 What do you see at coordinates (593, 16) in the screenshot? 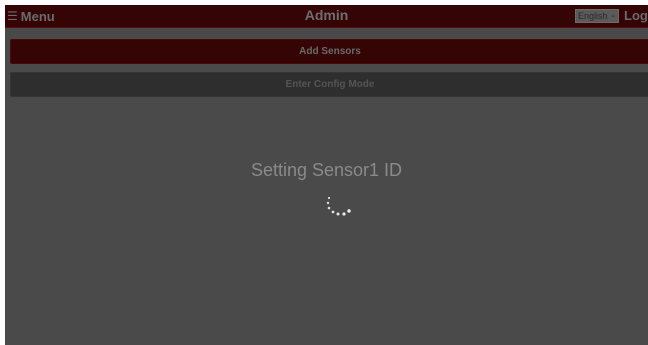
I see `language-select-value: English` at bounding box center [593, 16].